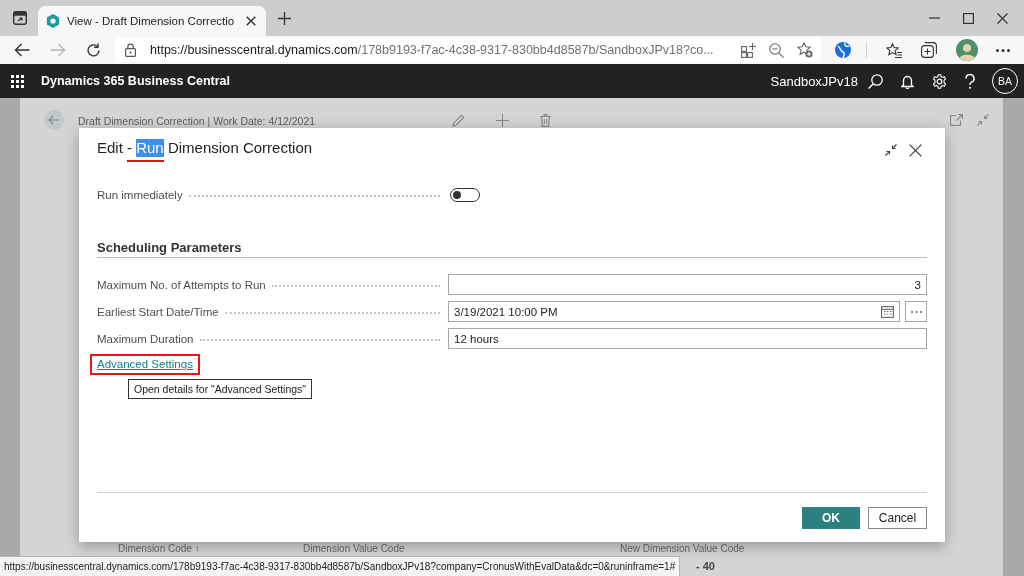 The width and height of the screenshot is (1024, 576). I want to click on number-field: 3, so click(687, 284).